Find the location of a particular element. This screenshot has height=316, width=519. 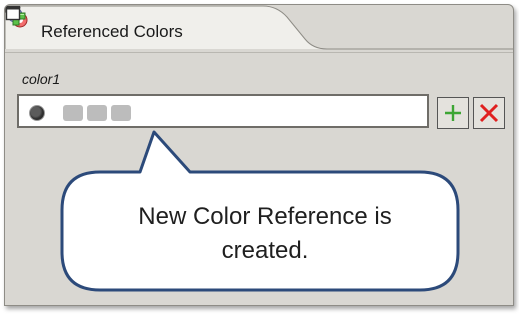

plus-icon is located at coordinates (453, 113).